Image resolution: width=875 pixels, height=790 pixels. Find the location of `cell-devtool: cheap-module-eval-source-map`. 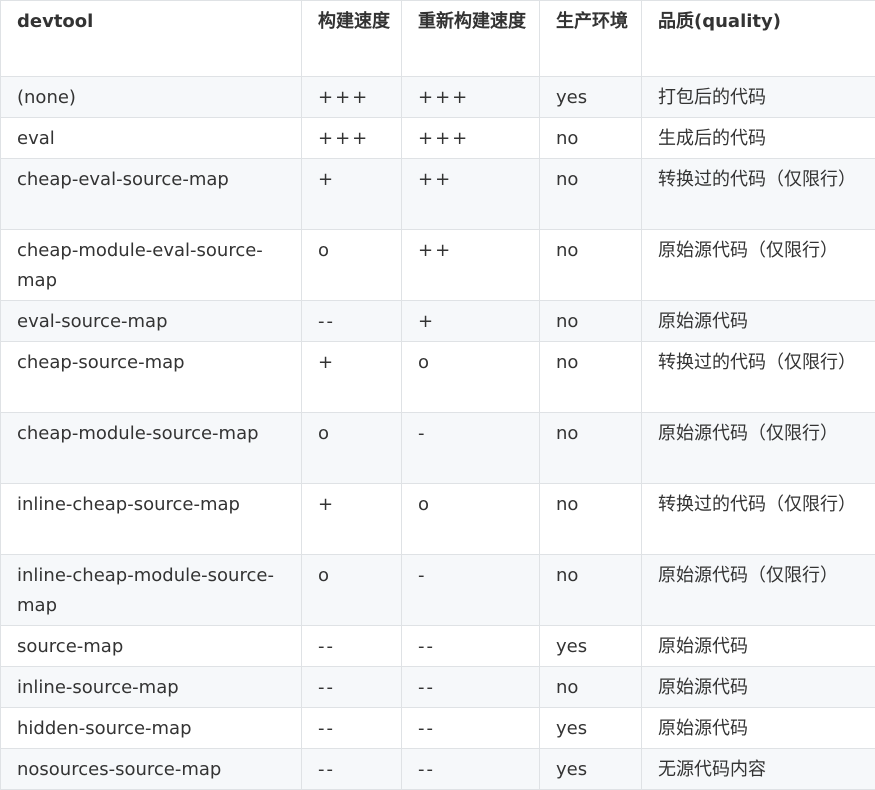

cell-devtool: cheap-module-eval-source-map is located at coordinates (151, 265).